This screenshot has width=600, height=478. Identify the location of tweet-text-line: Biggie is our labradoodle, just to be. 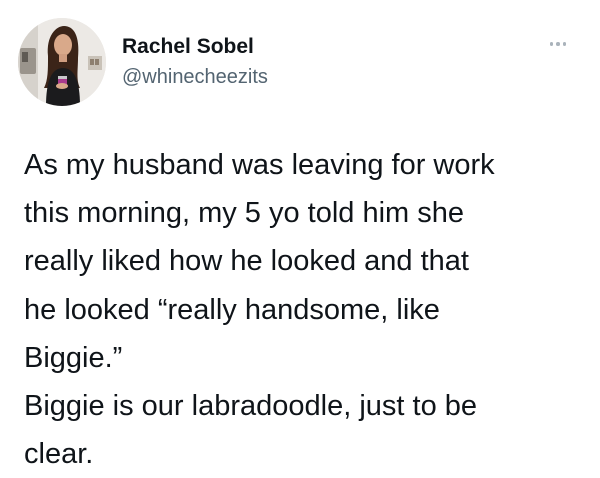
(251, 406).